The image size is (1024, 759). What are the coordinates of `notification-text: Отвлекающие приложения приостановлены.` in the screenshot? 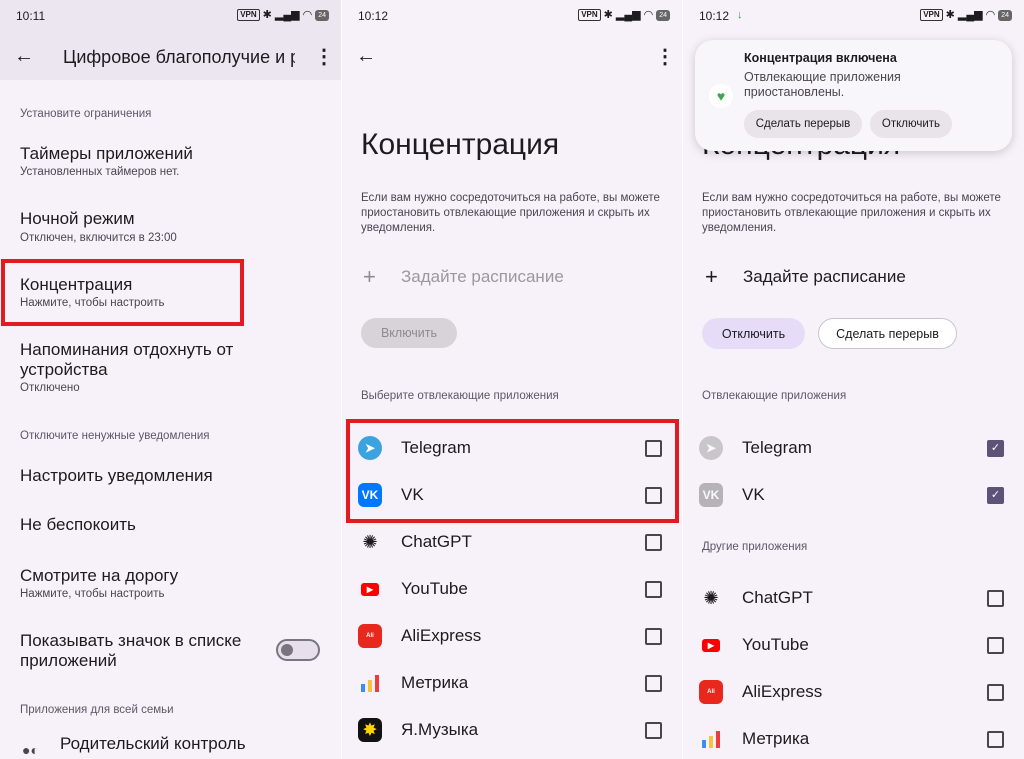 It's located at (822, 84).